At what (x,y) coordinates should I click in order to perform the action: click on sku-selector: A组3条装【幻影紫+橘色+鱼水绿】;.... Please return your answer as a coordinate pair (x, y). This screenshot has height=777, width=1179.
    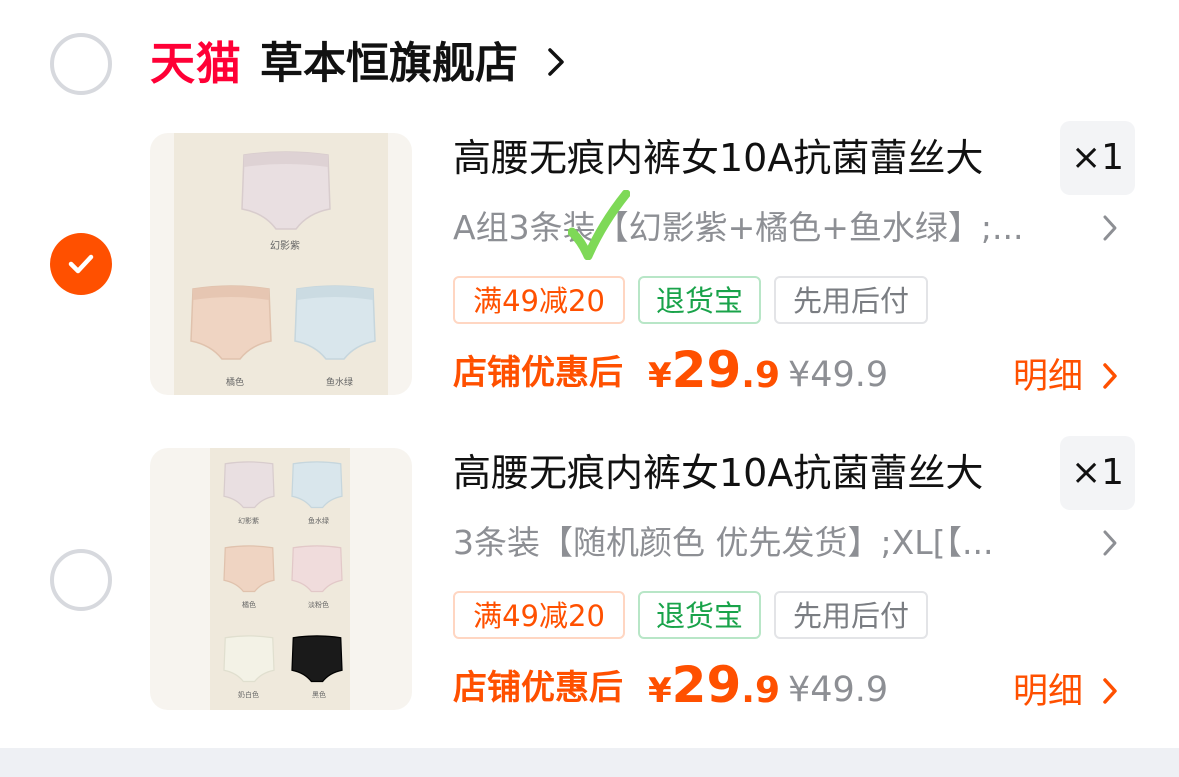
    Looking at the image, I should click on (768, 228).